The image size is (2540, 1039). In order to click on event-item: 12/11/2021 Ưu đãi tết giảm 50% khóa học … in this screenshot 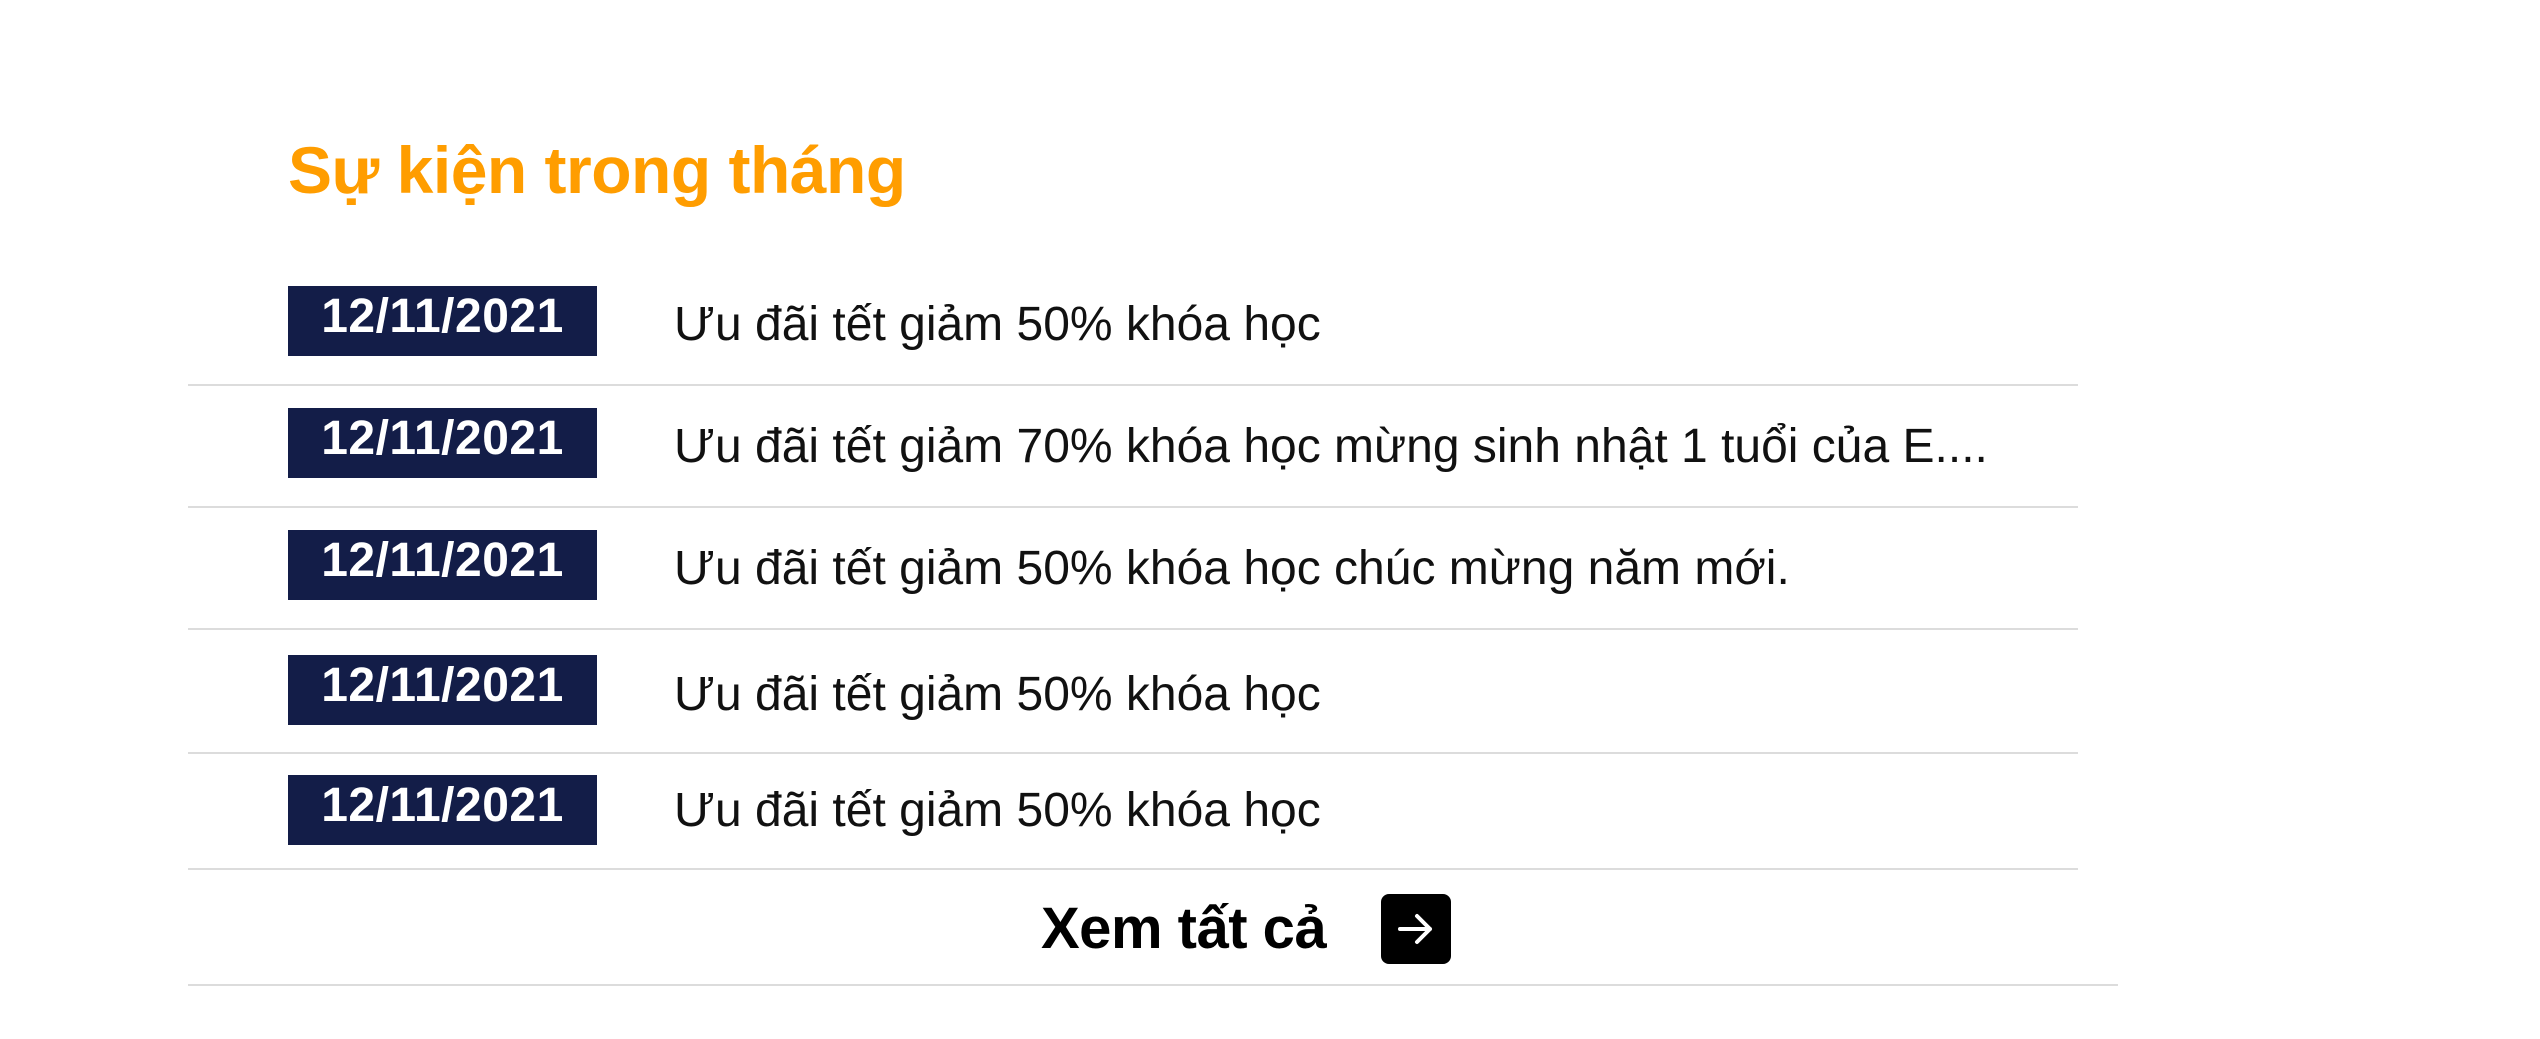, I will do `click(1133, 569)`.